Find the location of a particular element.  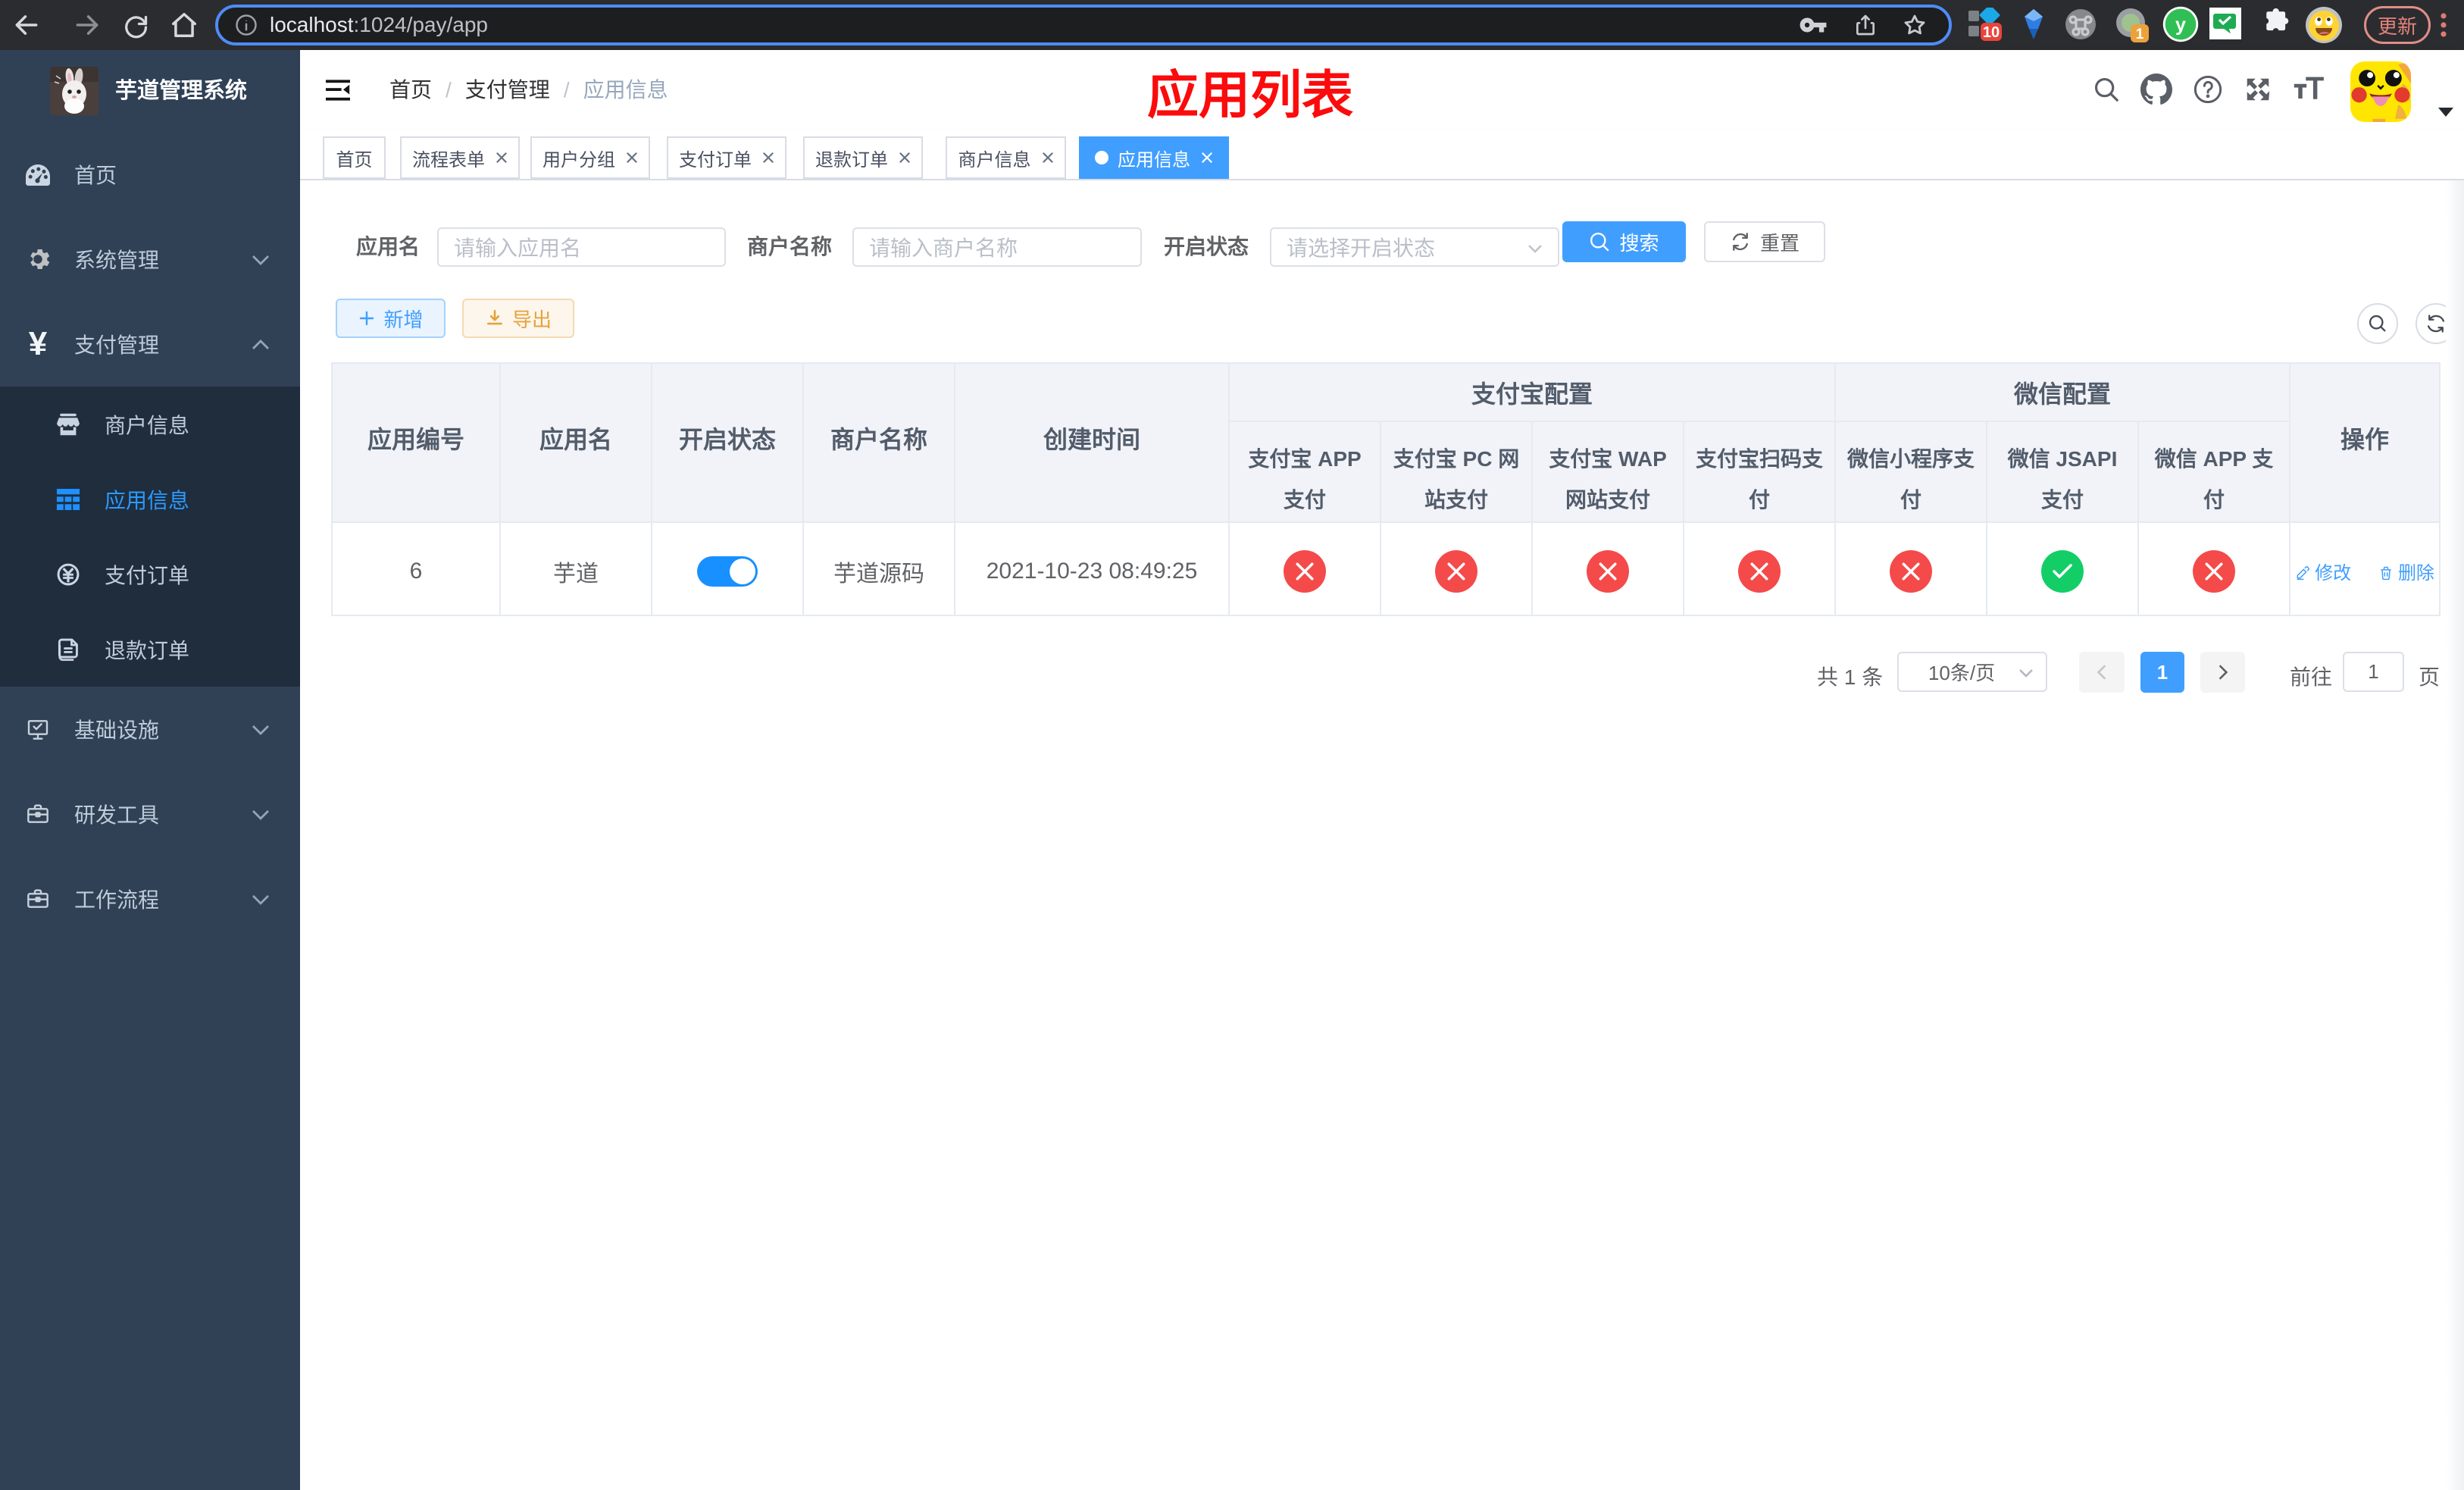

svg-text: 1 is located at coordinates (2140, 35).